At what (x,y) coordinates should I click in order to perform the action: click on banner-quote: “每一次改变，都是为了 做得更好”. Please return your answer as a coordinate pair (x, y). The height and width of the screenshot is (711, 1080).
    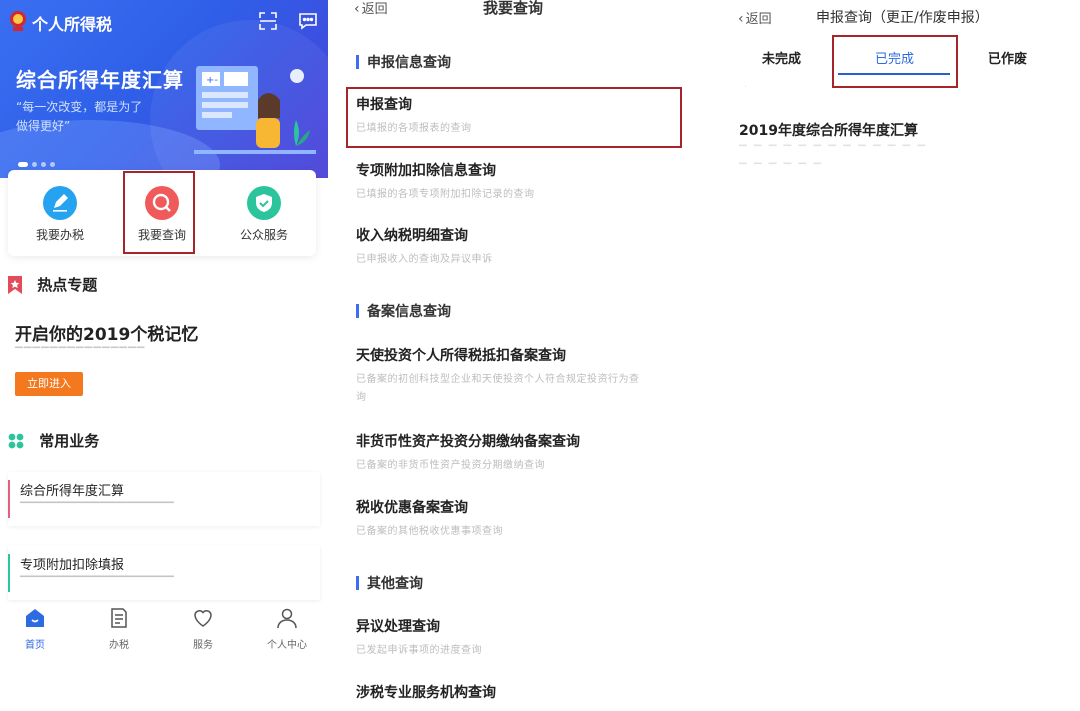
    Looking at the image, I should click on (91, 117).